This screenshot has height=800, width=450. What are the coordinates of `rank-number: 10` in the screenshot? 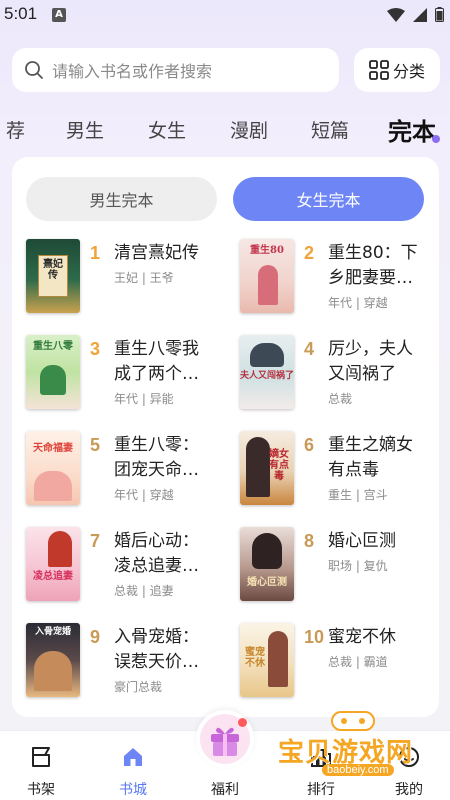 It's located at (314, 637).